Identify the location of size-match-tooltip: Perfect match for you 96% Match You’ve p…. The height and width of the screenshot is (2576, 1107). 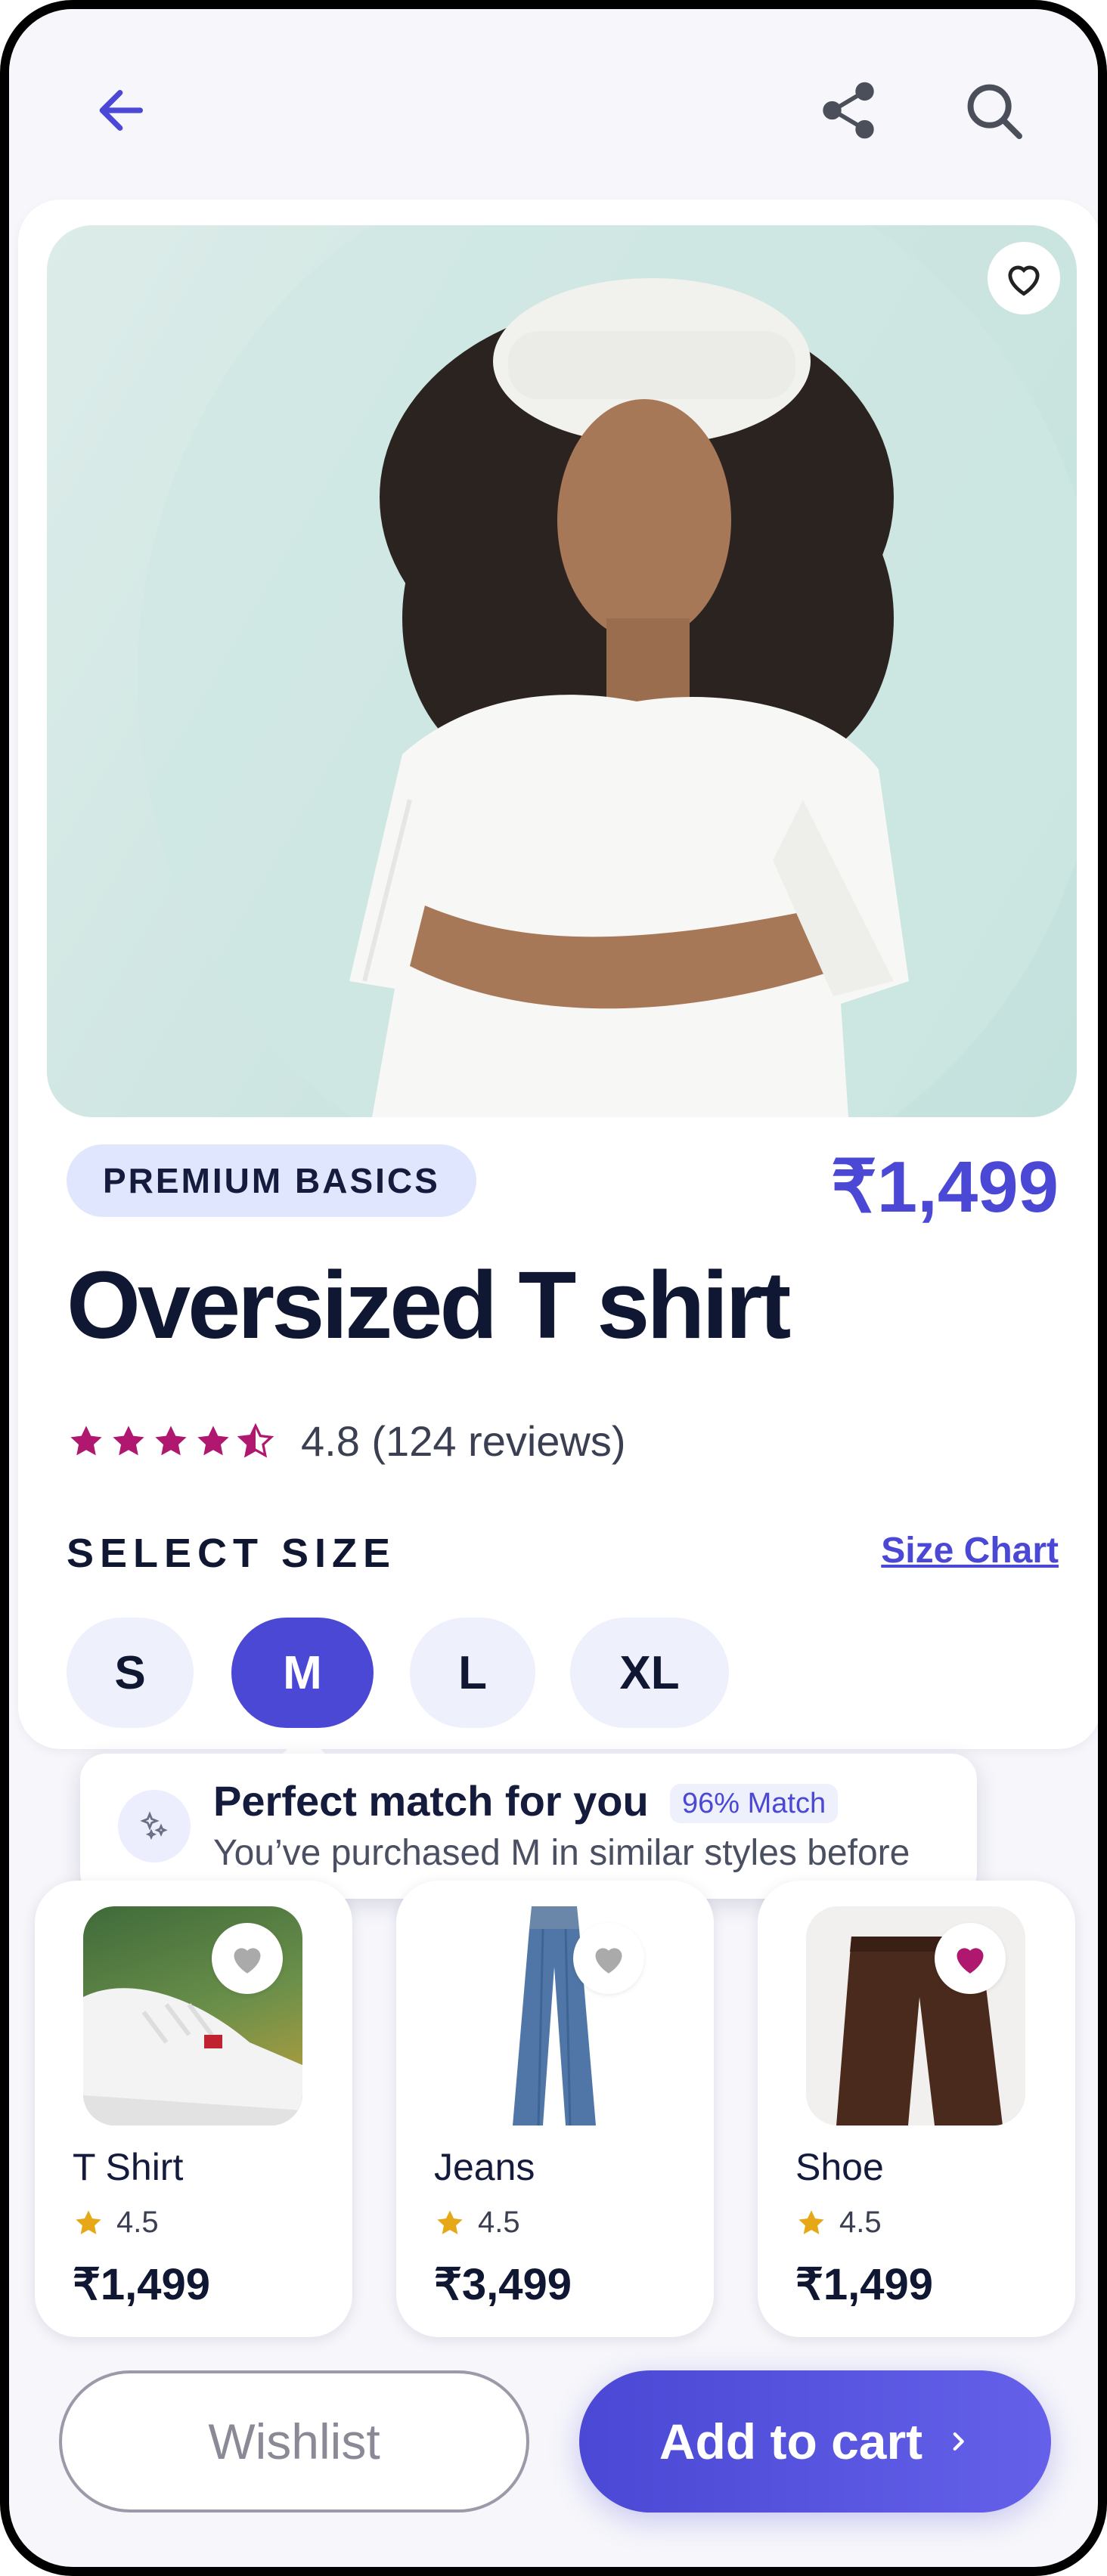
(529, 1826).